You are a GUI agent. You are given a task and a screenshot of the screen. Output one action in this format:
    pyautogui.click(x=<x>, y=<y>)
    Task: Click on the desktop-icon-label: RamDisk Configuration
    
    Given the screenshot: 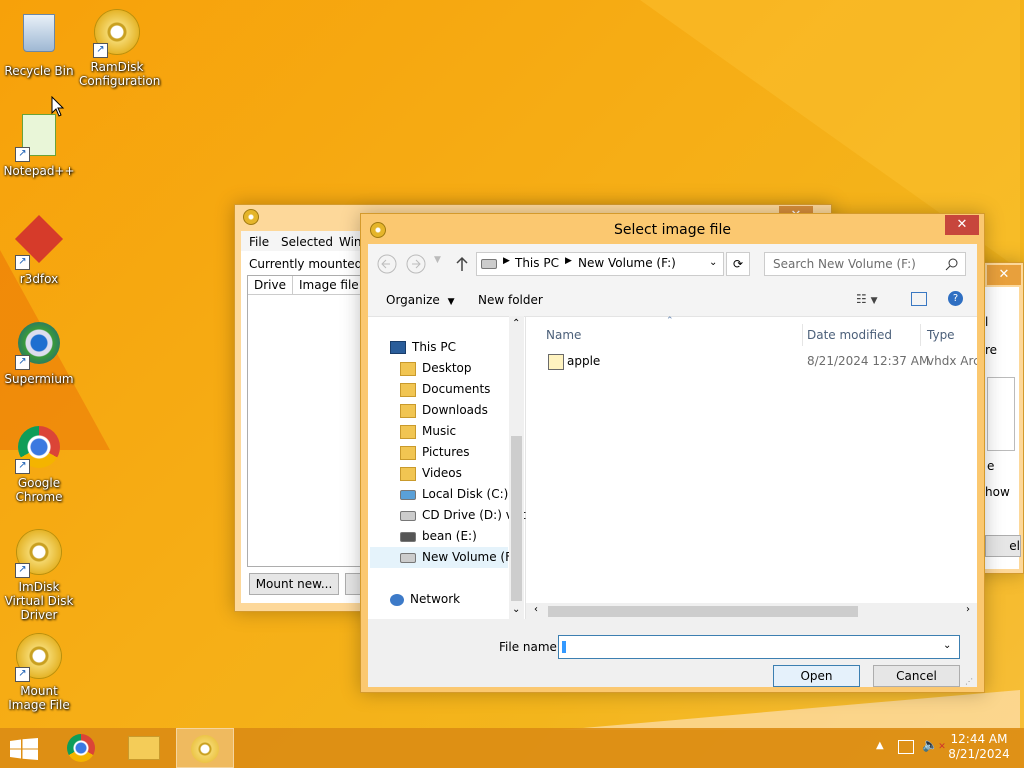 What is the action you would take?
    pyautogui.click(x=120, y=74)
    